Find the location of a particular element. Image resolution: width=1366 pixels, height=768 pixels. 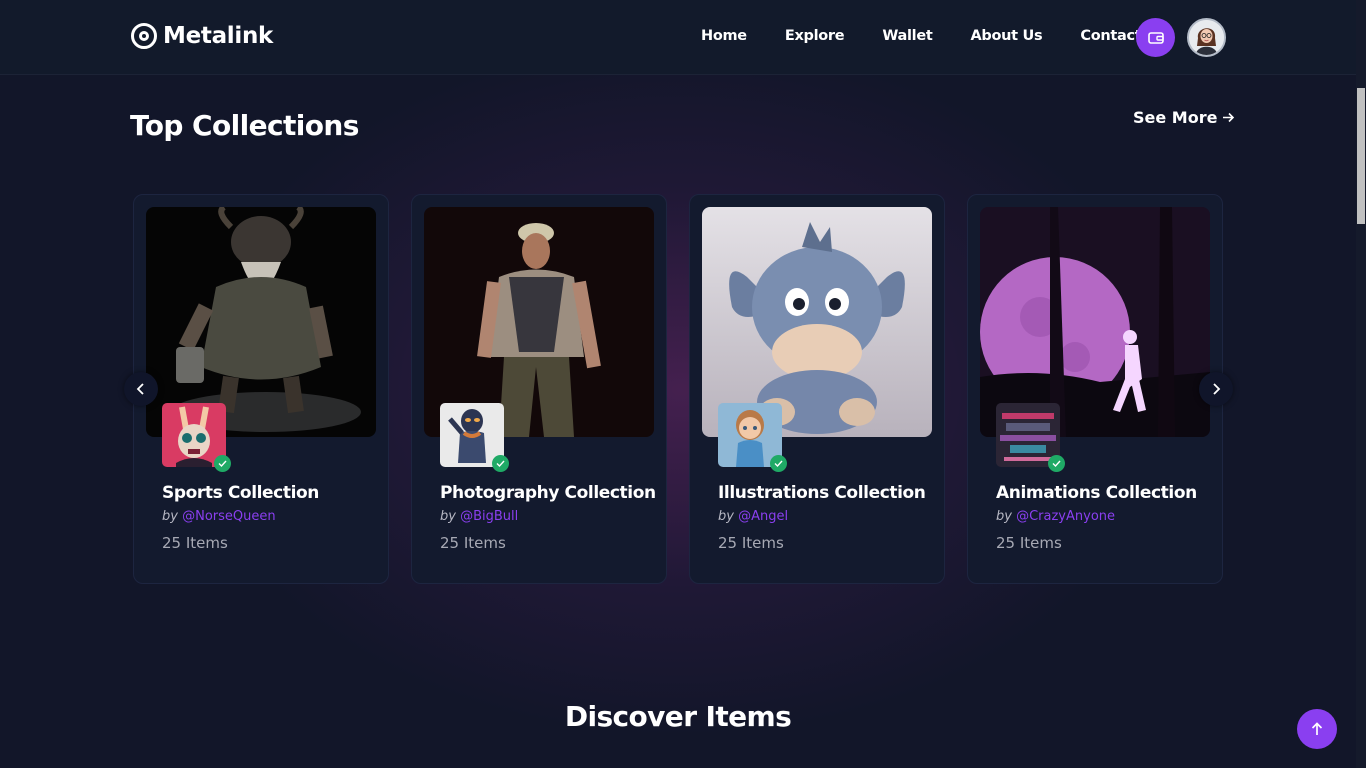

author-handle: @Angel is located at coordinates (763, 516).